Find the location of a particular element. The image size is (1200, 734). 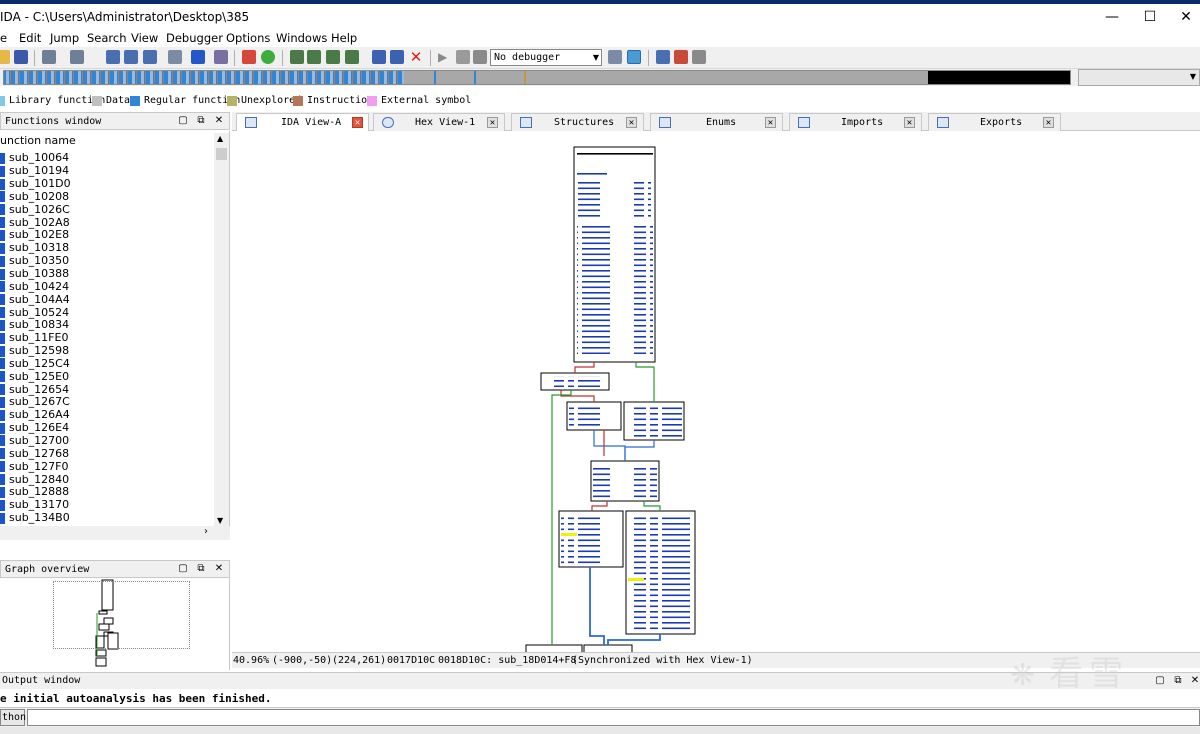

scroll-up-icon: ▲ is located at coordinates (220, 138).